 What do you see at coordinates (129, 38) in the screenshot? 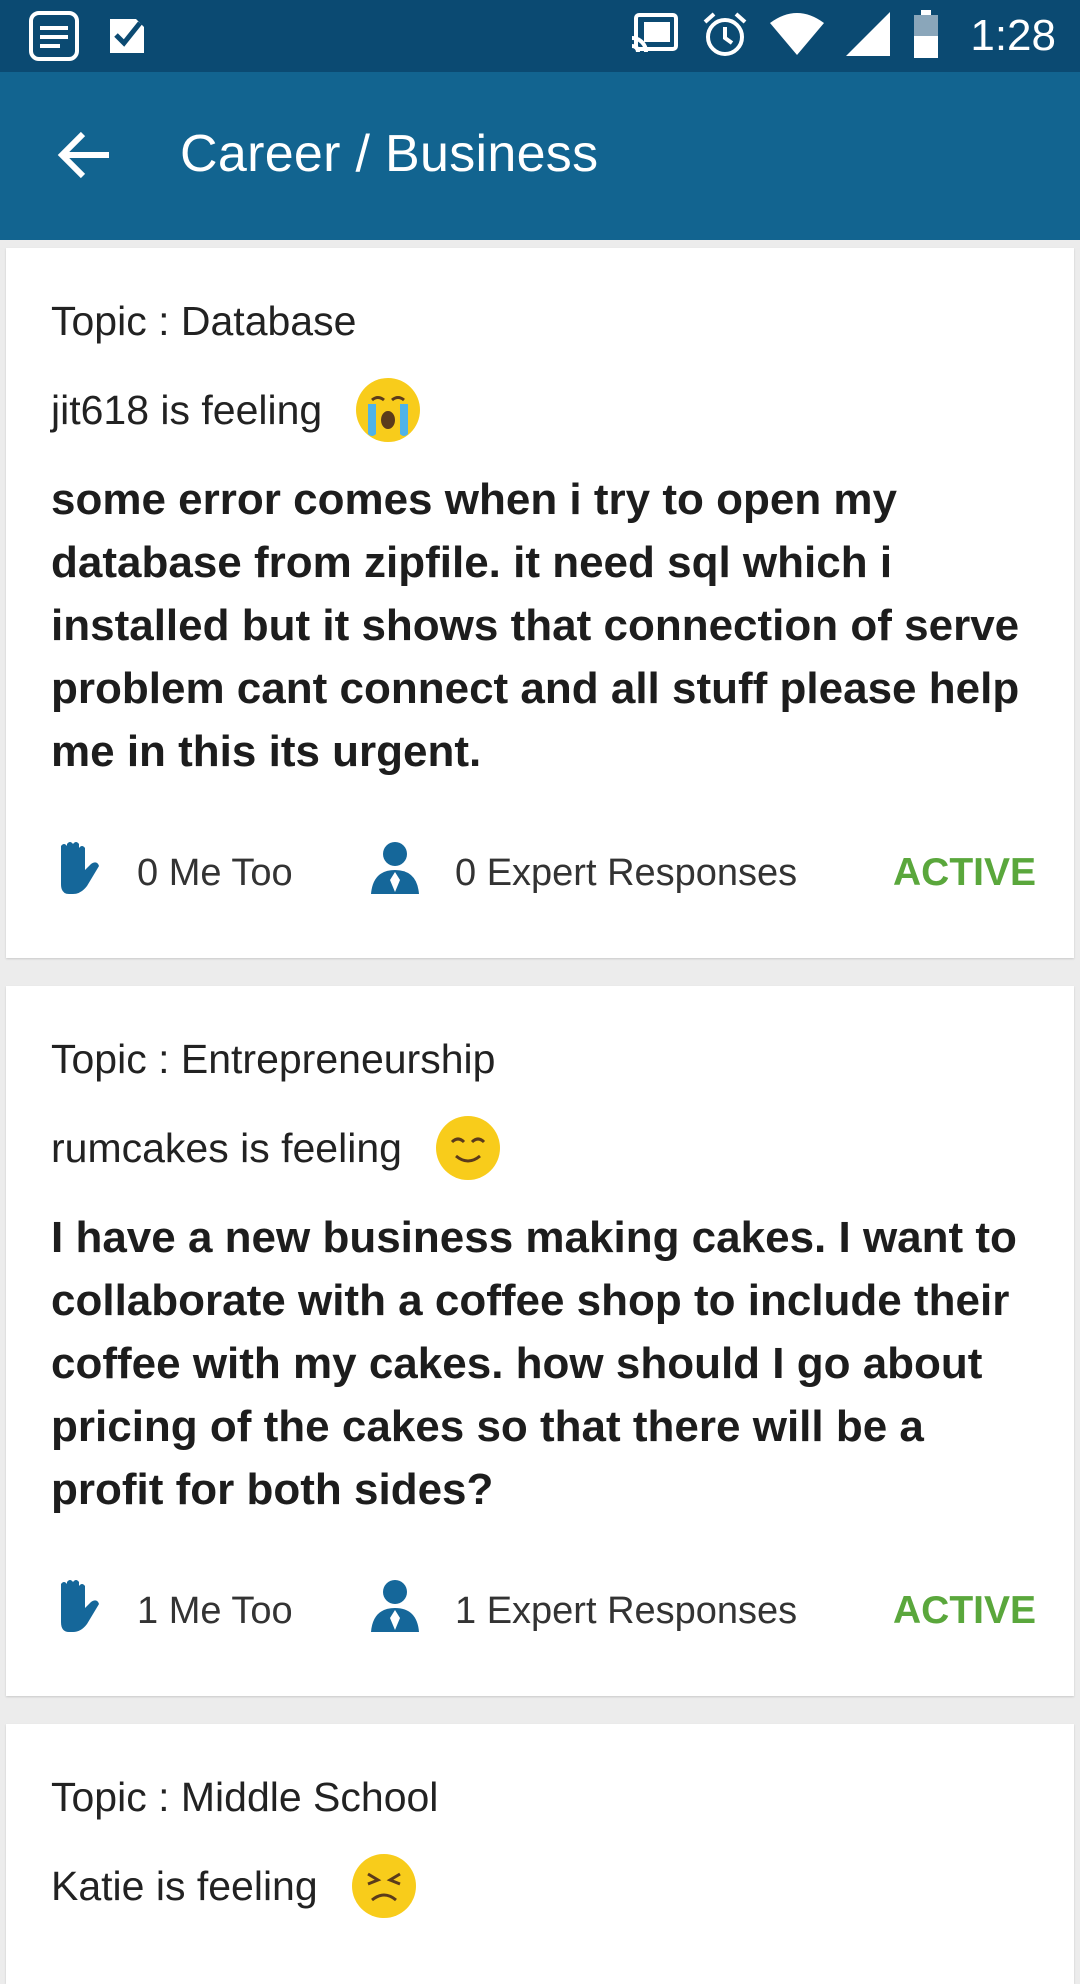
I see `check-icon` at bounding box center [129, 38].